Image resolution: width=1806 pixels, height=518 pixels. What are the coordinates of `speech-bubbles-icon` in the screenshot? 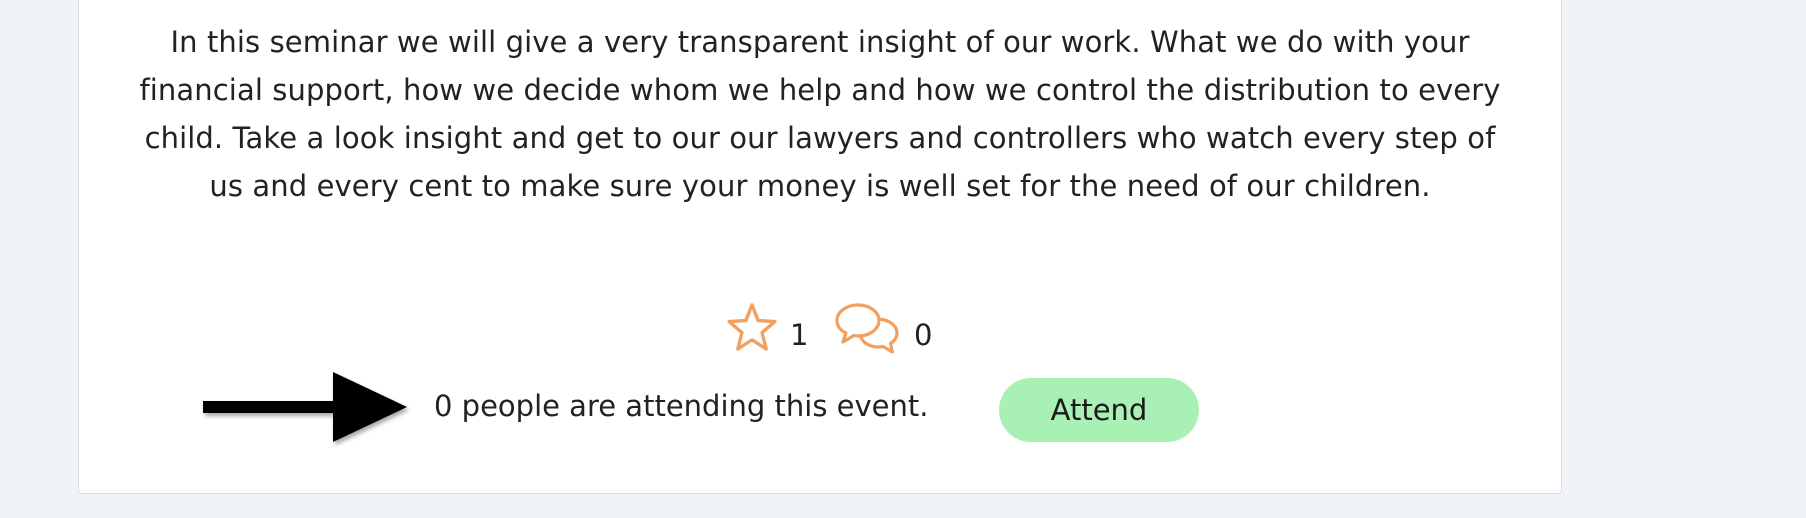 It's located at (868, 328).